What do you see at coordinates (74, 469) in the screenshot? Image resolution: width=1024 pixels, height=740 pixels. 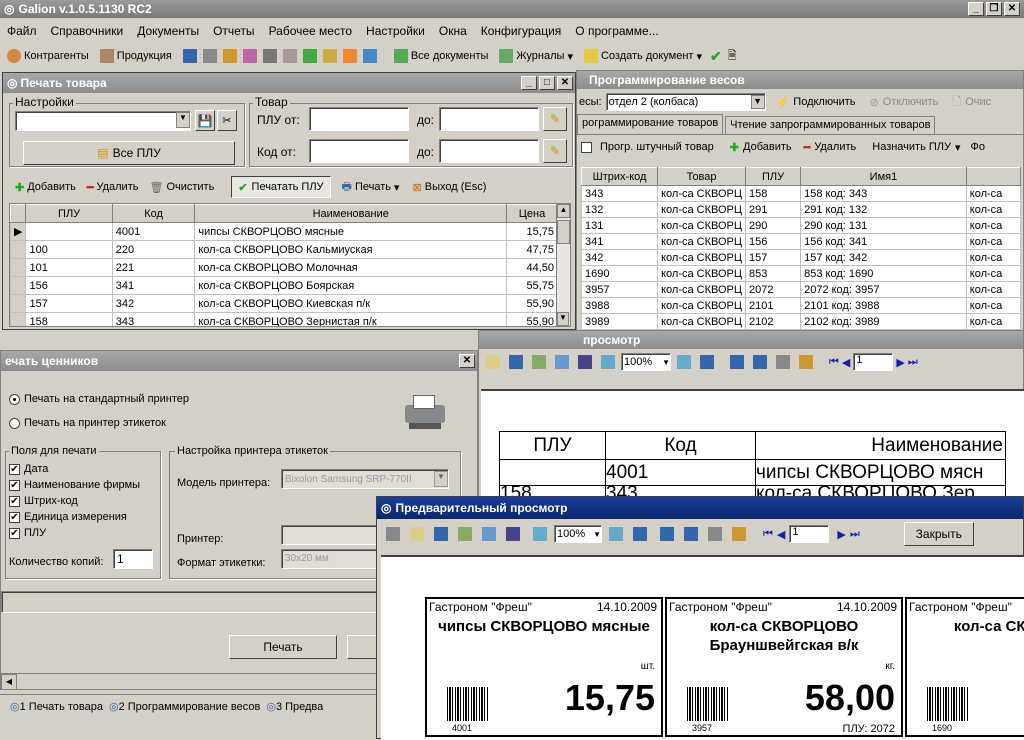 I see `print-field-option: ✔ Дата` at bounding box center [74, 469].